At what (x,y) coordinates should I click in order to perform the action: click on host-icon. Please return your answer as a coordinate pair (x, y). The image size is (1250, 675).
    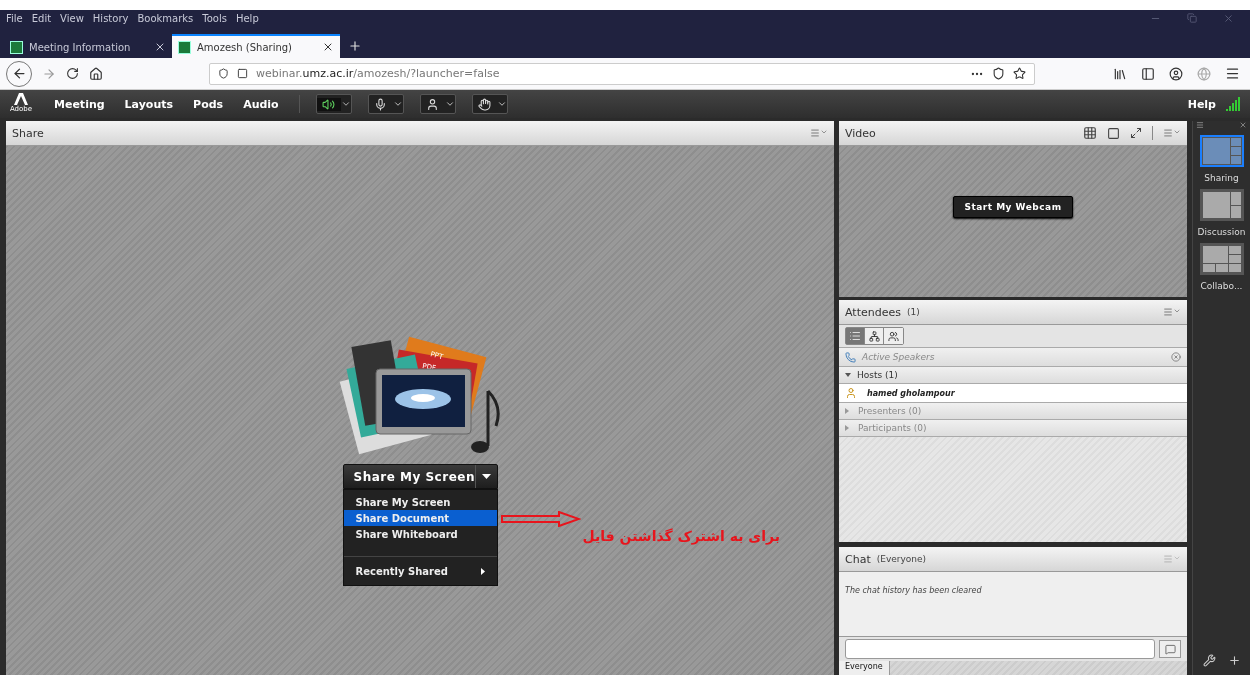
    Looking at the image, I should click on (851, 393).